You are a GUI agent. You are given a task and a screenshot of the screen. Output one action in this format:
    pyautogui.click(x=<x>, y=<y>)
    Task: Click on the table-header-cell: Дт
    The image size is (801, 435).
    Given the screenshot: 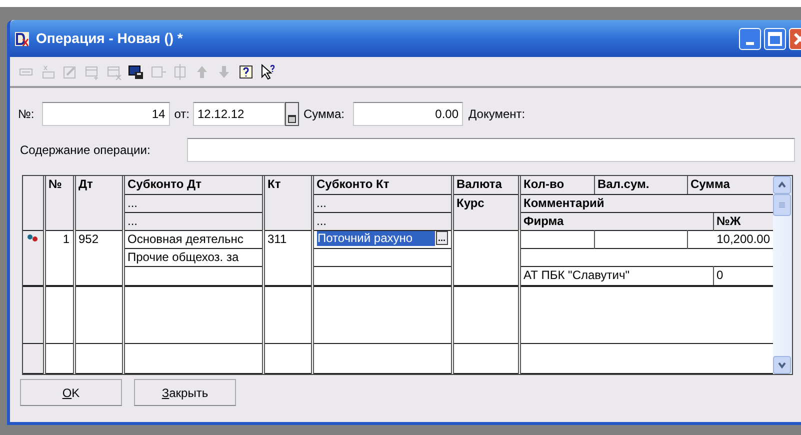 What is the action you would take?
    pyautogui.click(x=98, y=203)
    